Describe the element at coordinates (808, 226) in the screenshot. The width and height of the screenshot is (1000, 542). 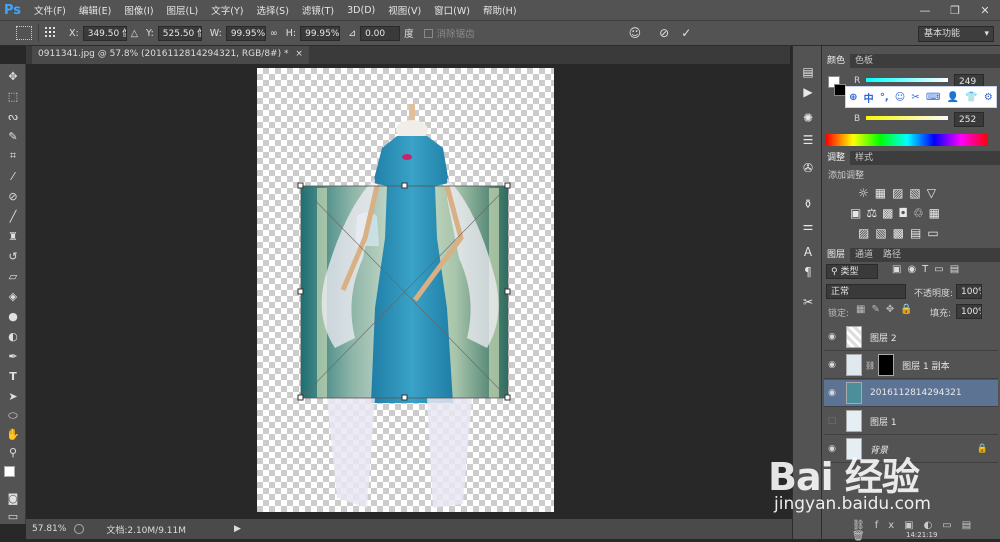
I see `properties-icon: ⚌` at that location.